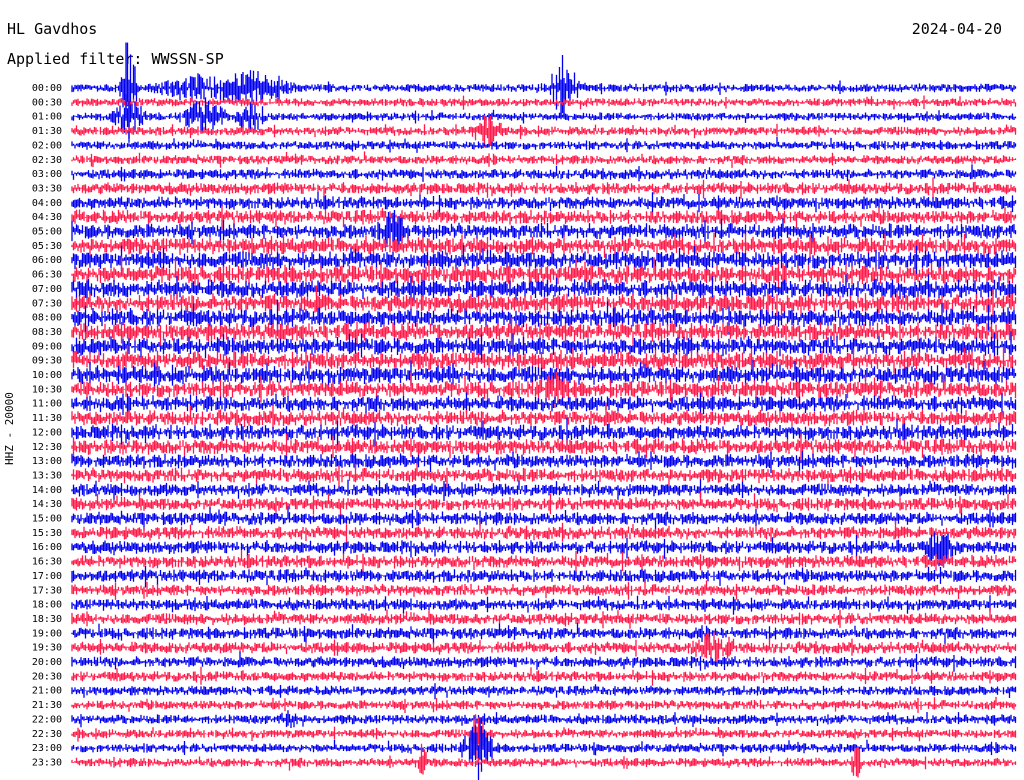  What do you see at coordinates (47, 590) in the screenshot?
I see `time-label: 17:30` at bounding box center [47, 590].